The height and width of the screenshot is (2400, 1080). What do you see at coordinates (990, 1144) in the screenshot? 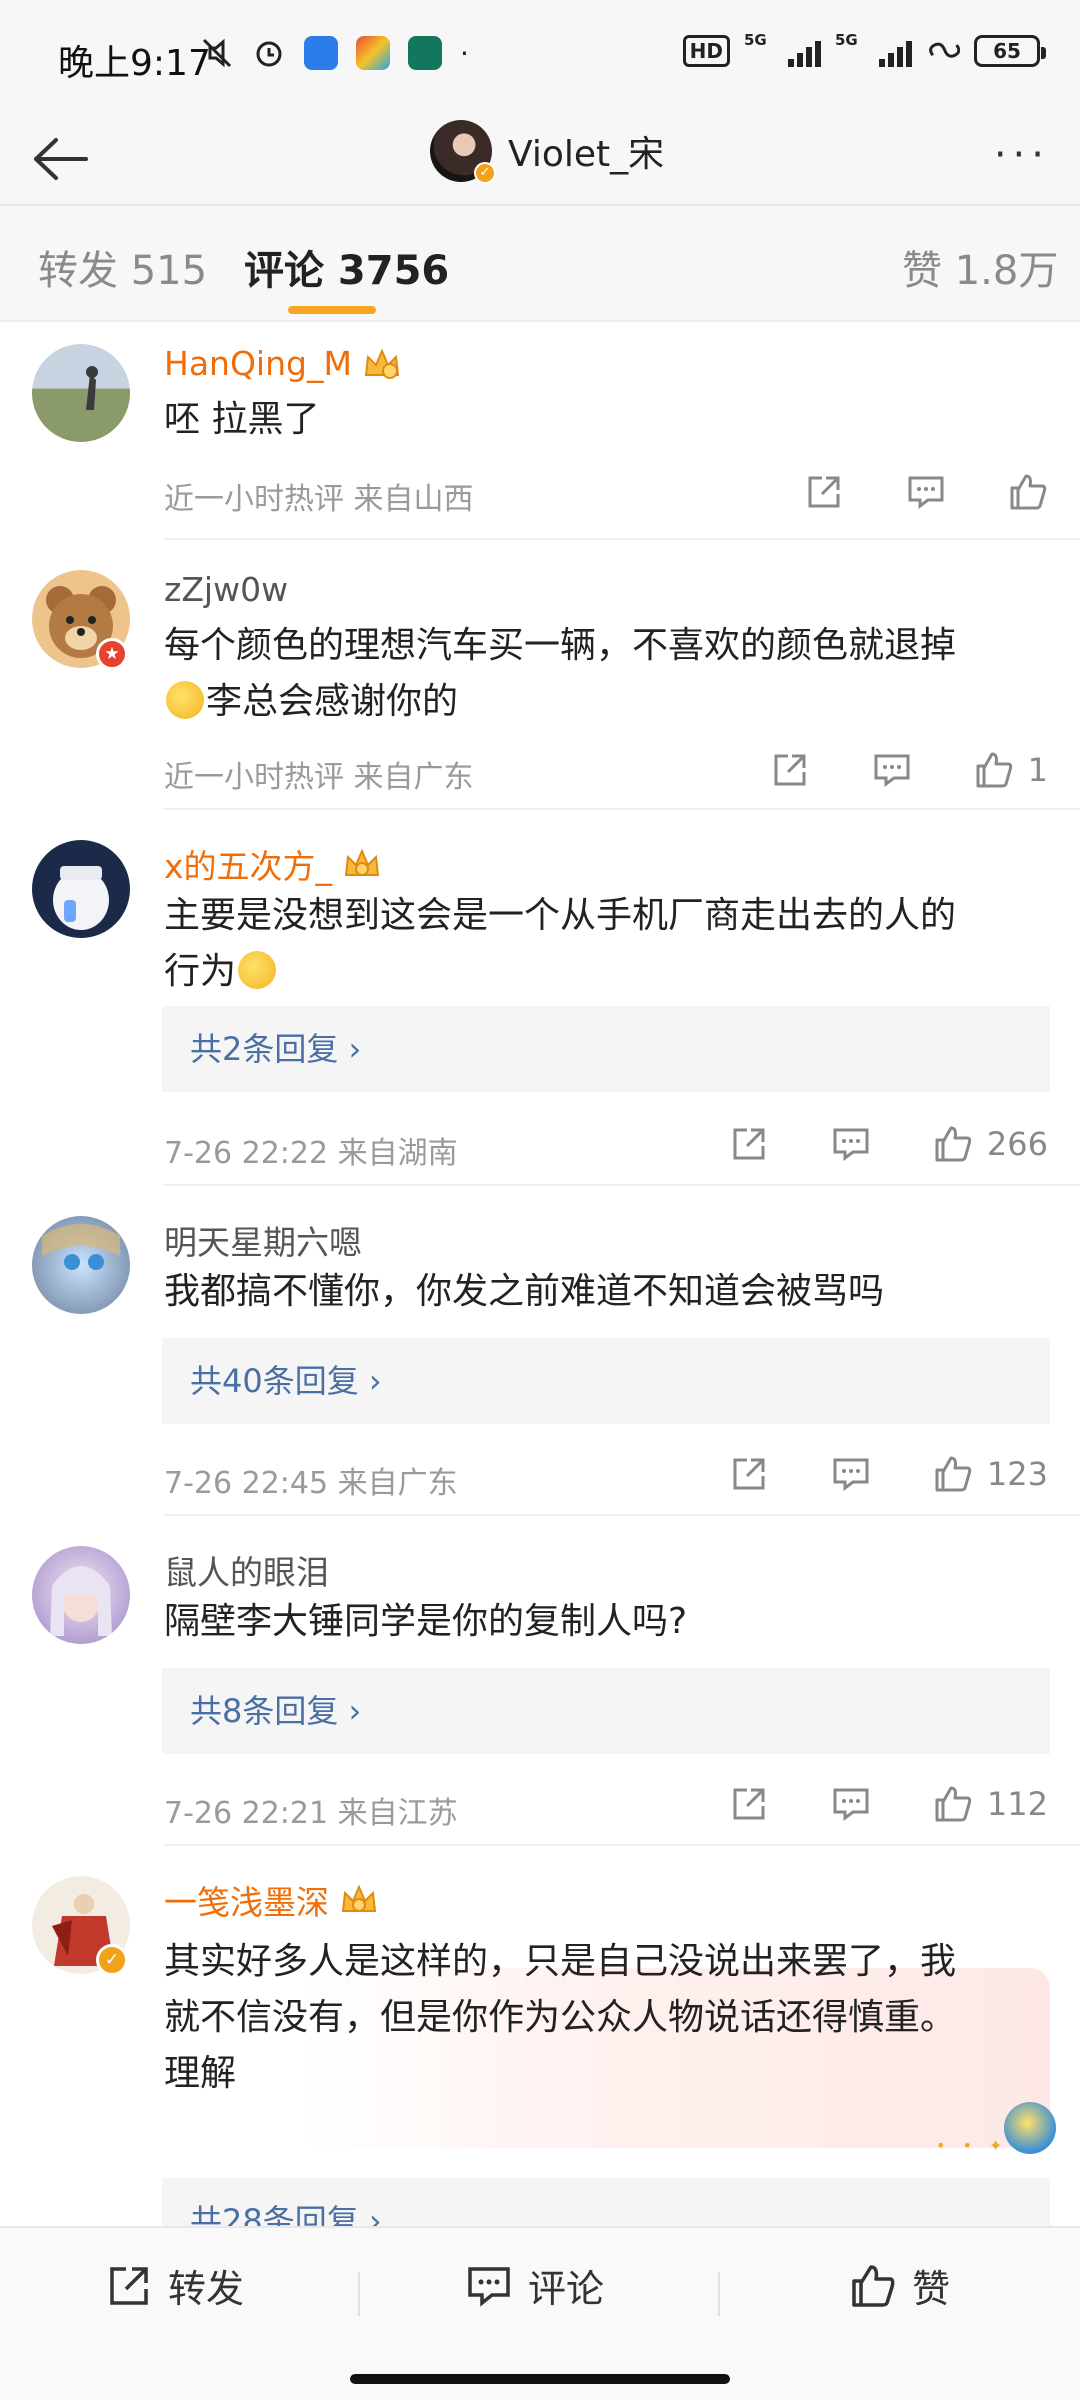
I see `like-button: 266` at bounding box center [990, 1144].